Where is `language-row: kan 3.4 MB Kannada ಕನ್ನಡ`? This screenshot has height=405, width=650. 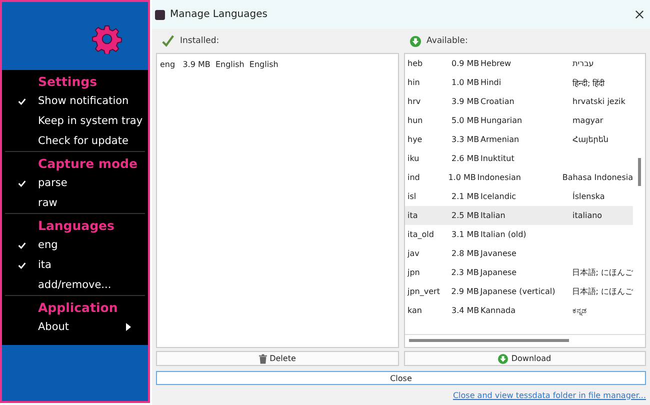
language-row: kan 3.4 MB Kannada ಕನ್ನಡ is located at coordinates (518, 310).